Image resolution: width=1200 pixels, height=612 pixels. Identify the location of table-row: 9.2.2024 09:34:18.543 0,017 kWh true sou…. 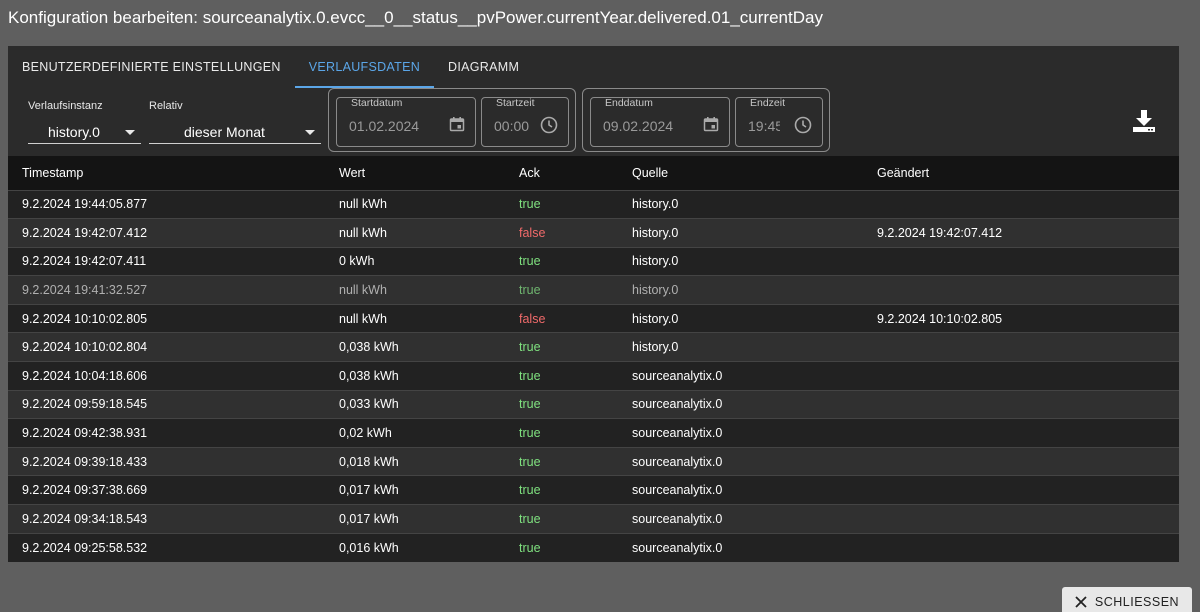
(593, 519).